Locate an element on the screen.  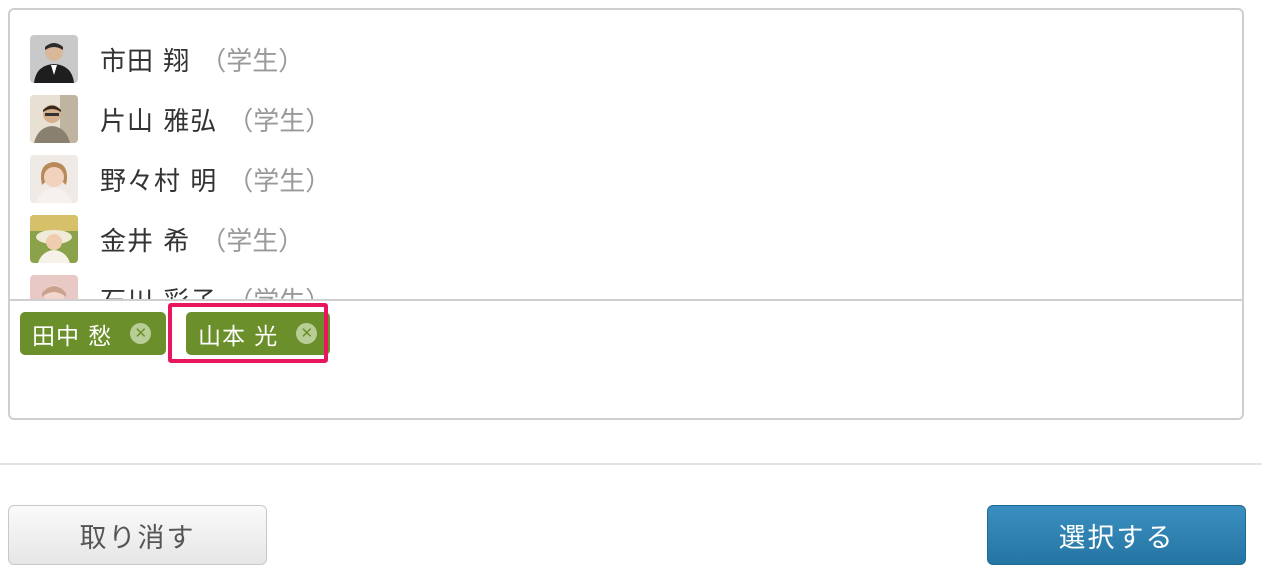
tag-label: 田中 愁 is located at coordinates (72, 336).